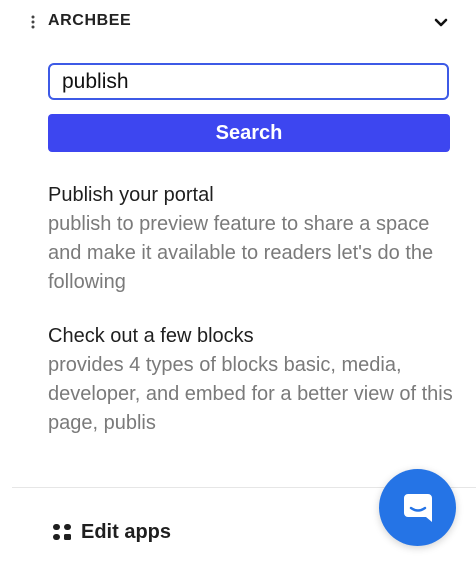  I want to click on chat-launcher-button, so click(417, 507).